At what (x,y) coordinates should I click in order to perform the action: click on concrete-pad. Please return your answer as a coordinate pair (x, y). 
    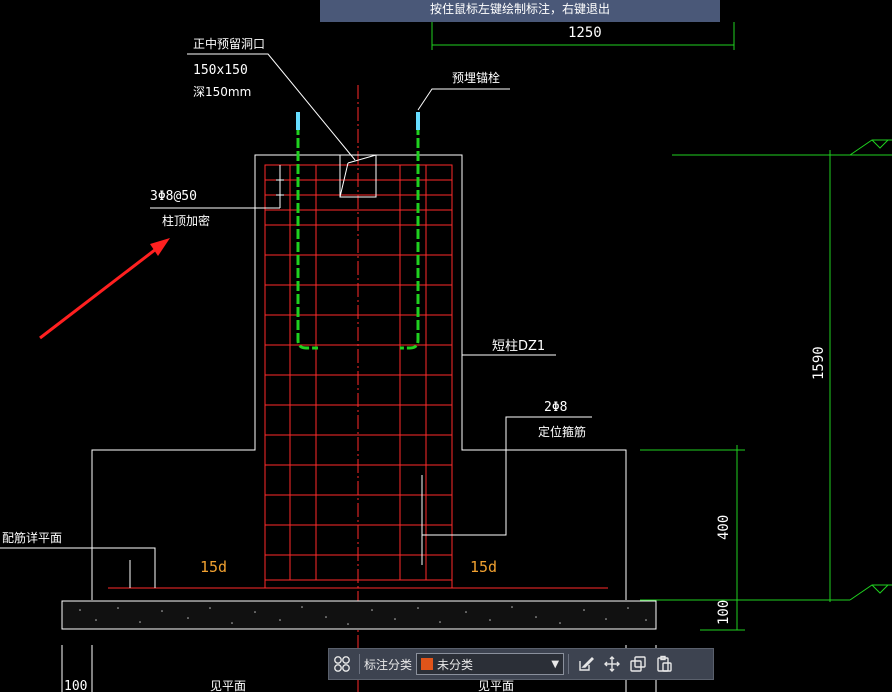
    Looking at the image, I should click on (359, 615).